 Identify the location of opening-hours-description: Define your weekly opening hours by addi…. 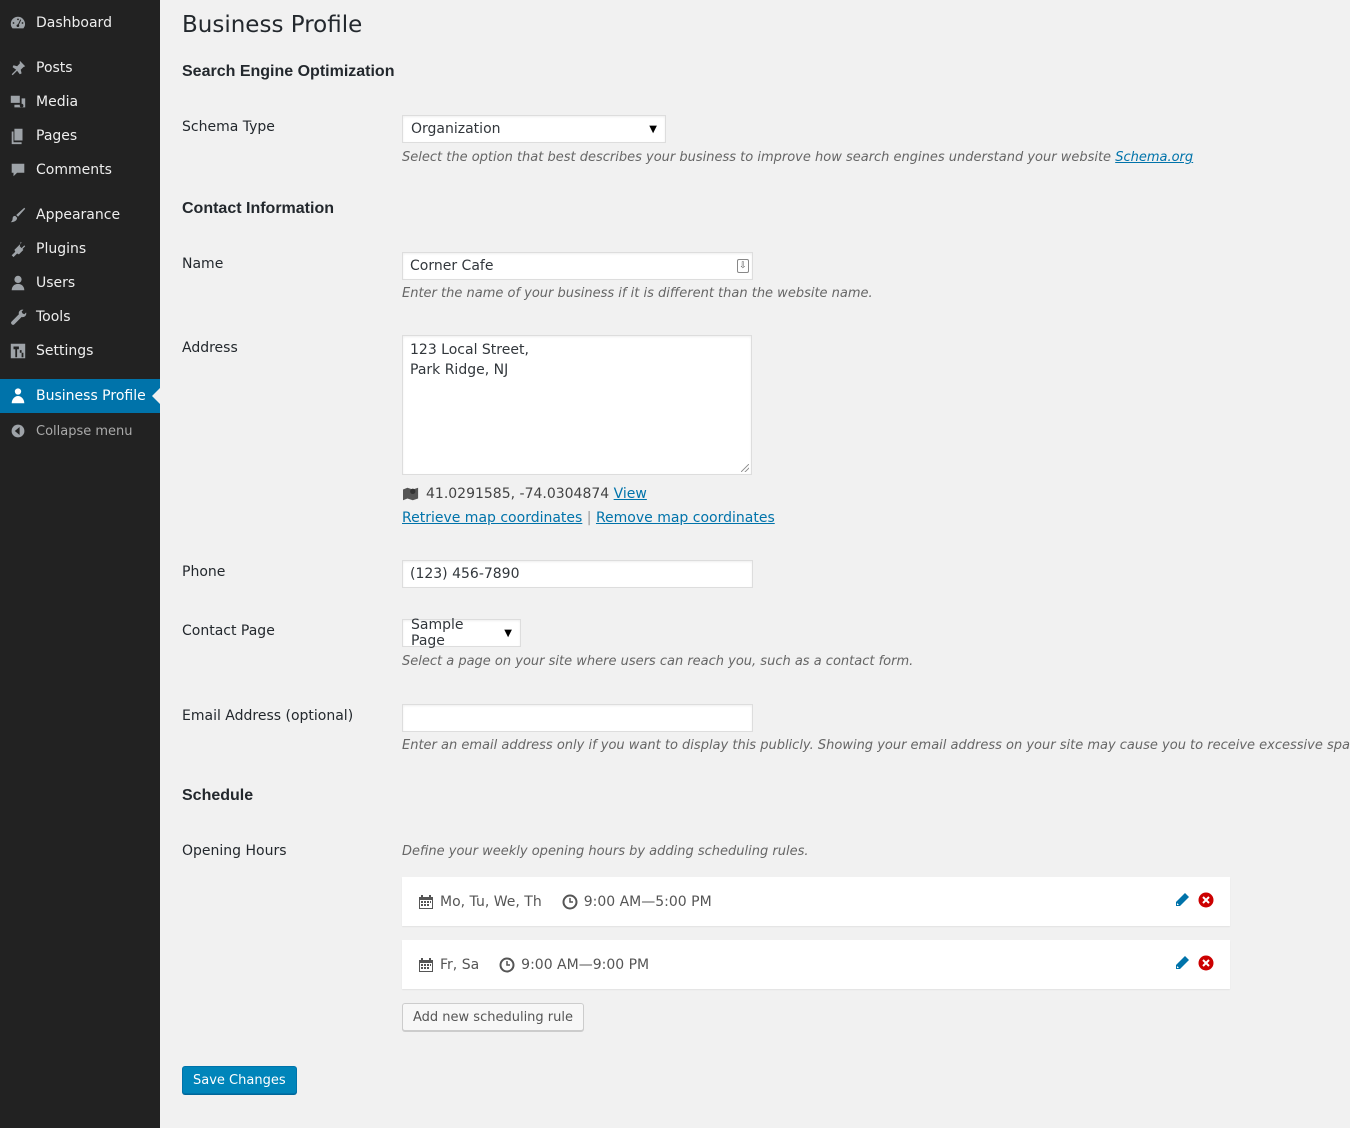
(605, 851).